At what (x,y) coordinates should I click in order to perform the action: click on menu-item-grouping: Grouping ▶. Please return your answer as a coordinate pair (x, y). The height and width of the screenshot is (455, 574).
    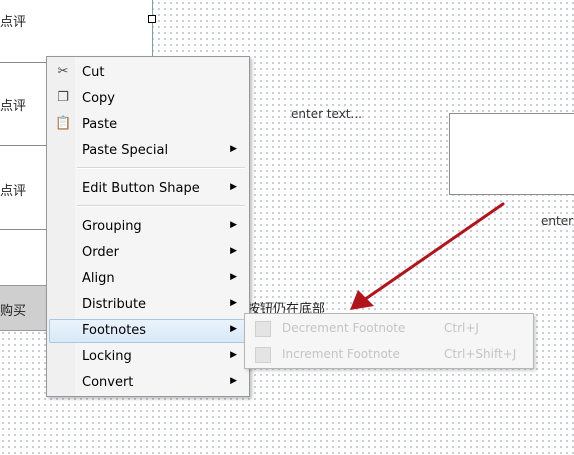
    Looking at the image, I should click on (148, 227).